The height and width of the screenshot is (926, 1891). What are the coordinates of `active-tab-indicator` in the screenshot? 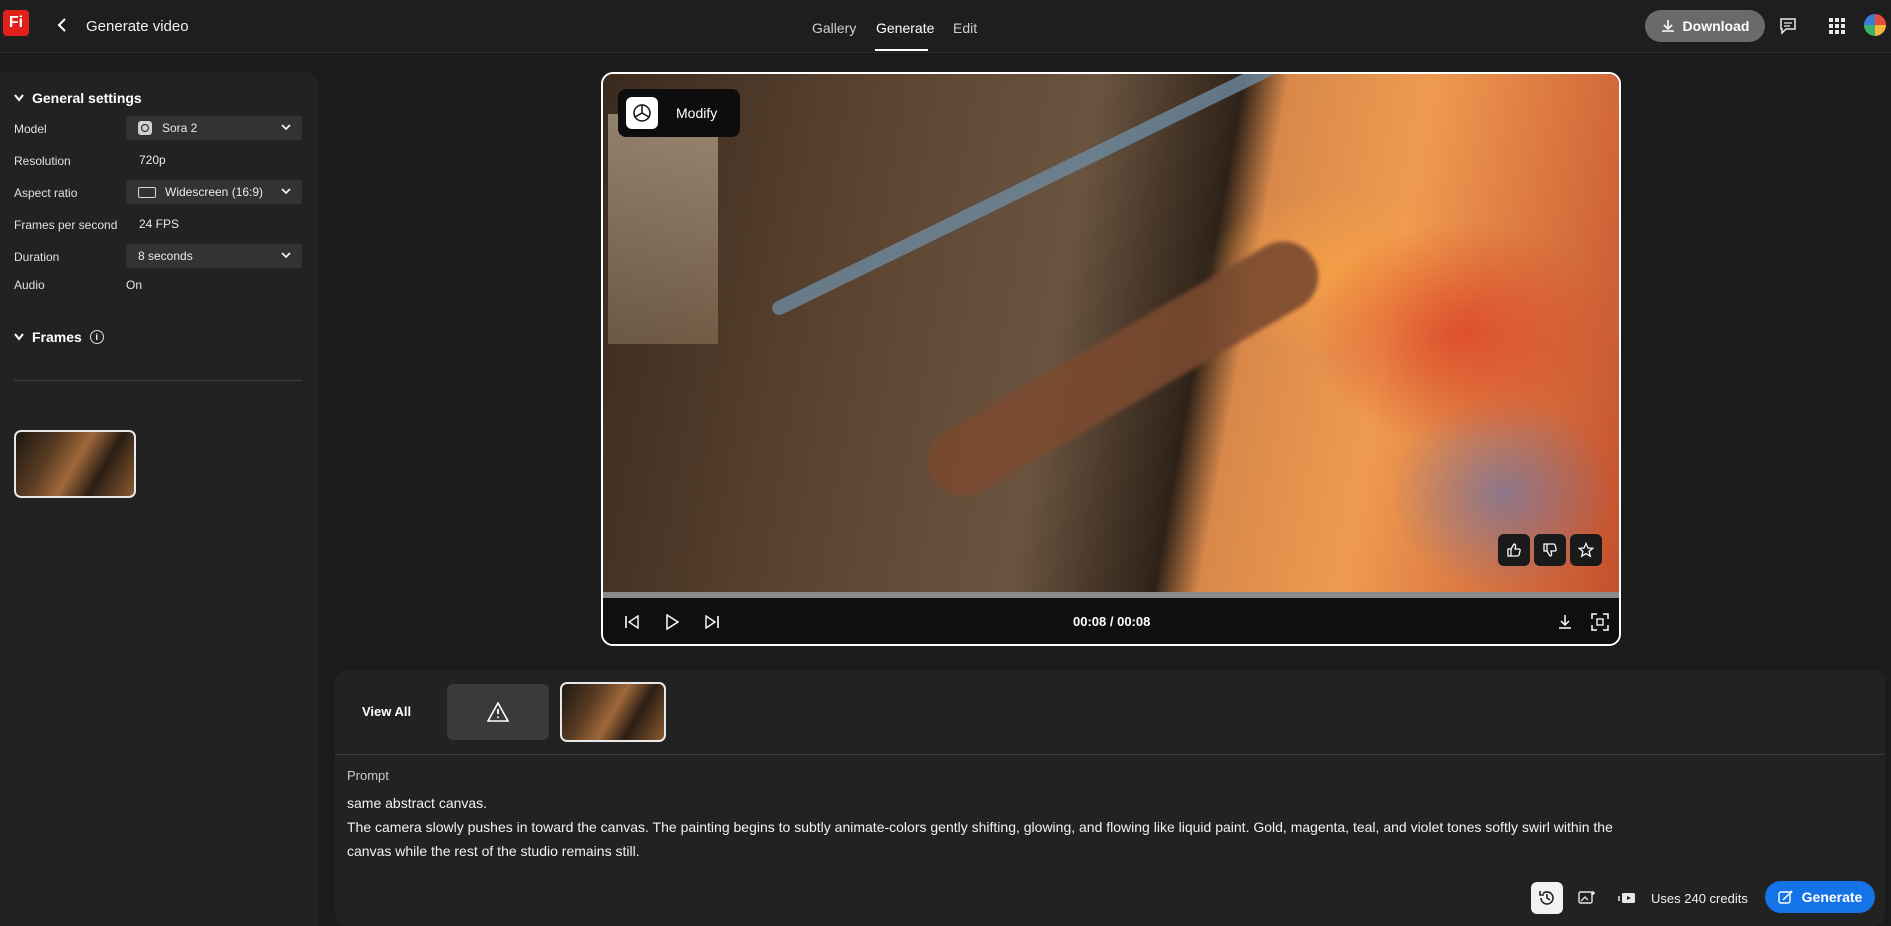 It's located at (901, 50).